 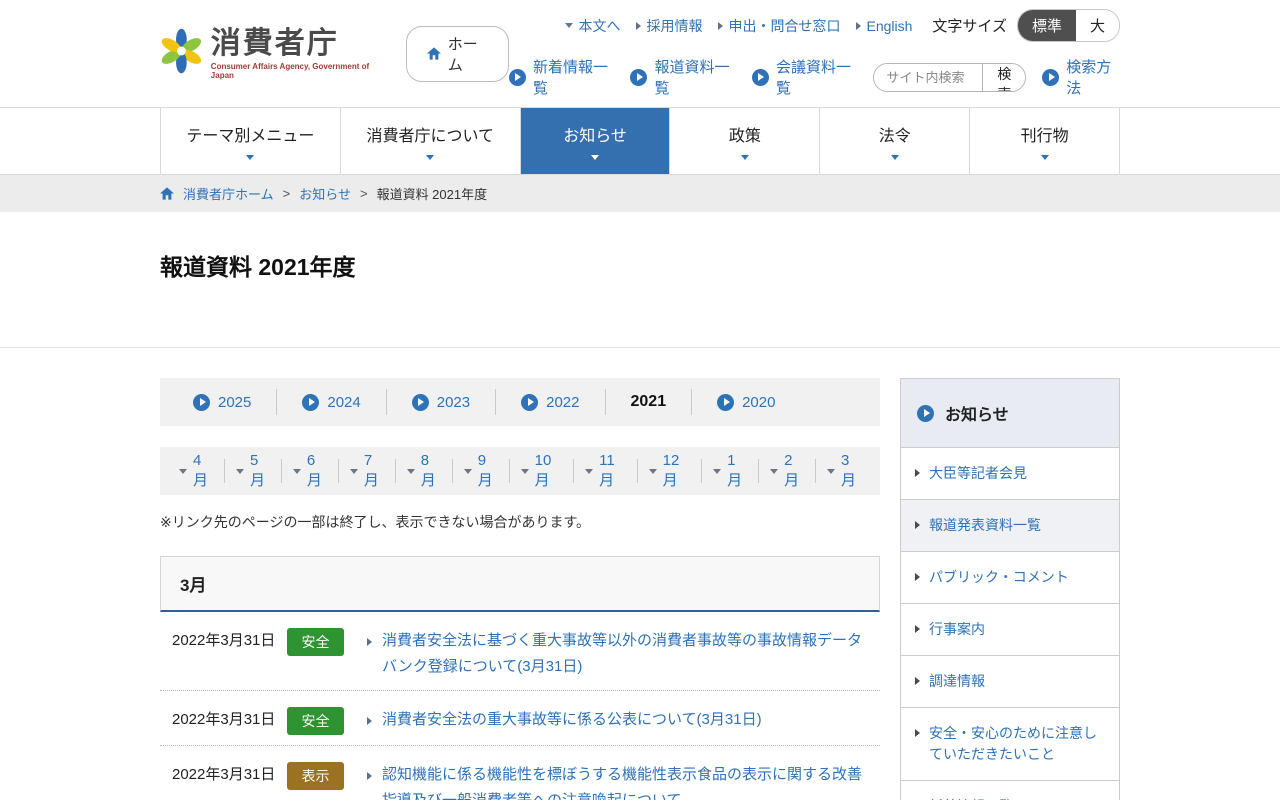 I want to click on link-notice: ※リンク先のページの一部は終了し、表示できない場合があります。, so click(x=375, y=522).